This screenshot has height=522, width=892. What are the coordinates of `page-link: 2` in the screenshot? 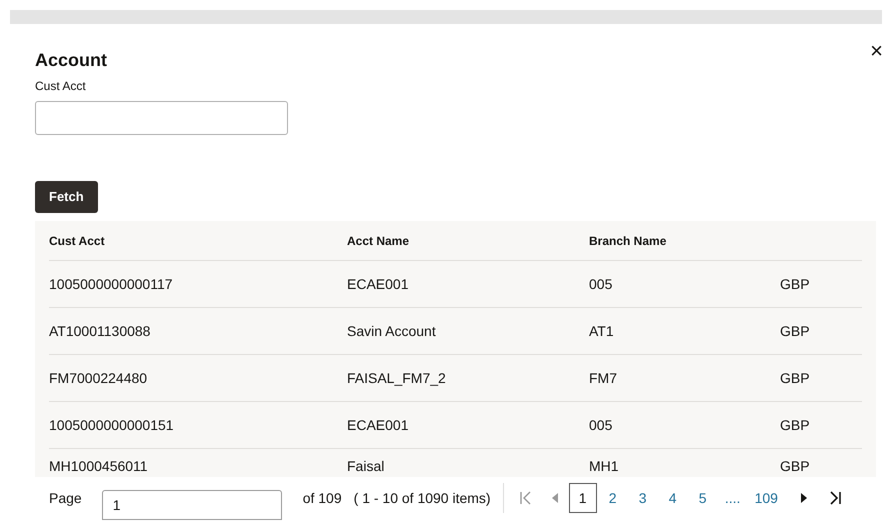 It's located at (612, 498).